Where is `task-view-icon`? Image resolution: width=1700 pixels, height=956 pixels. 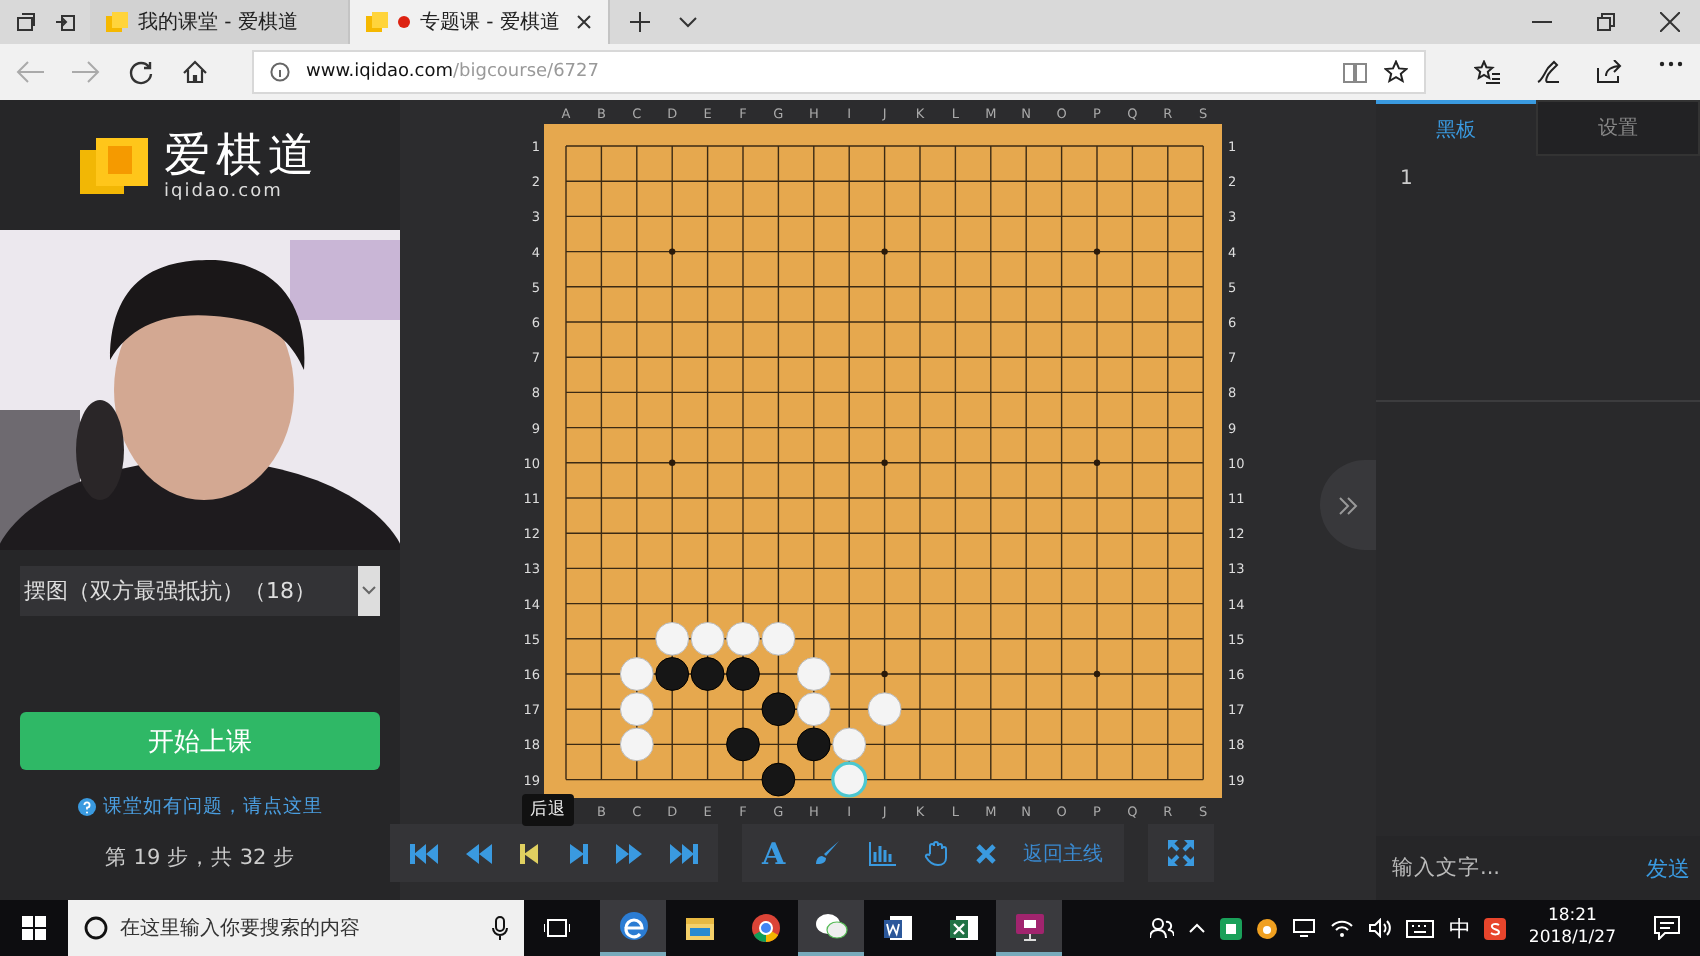 task-view-icon is located at coordinates (556, 928).